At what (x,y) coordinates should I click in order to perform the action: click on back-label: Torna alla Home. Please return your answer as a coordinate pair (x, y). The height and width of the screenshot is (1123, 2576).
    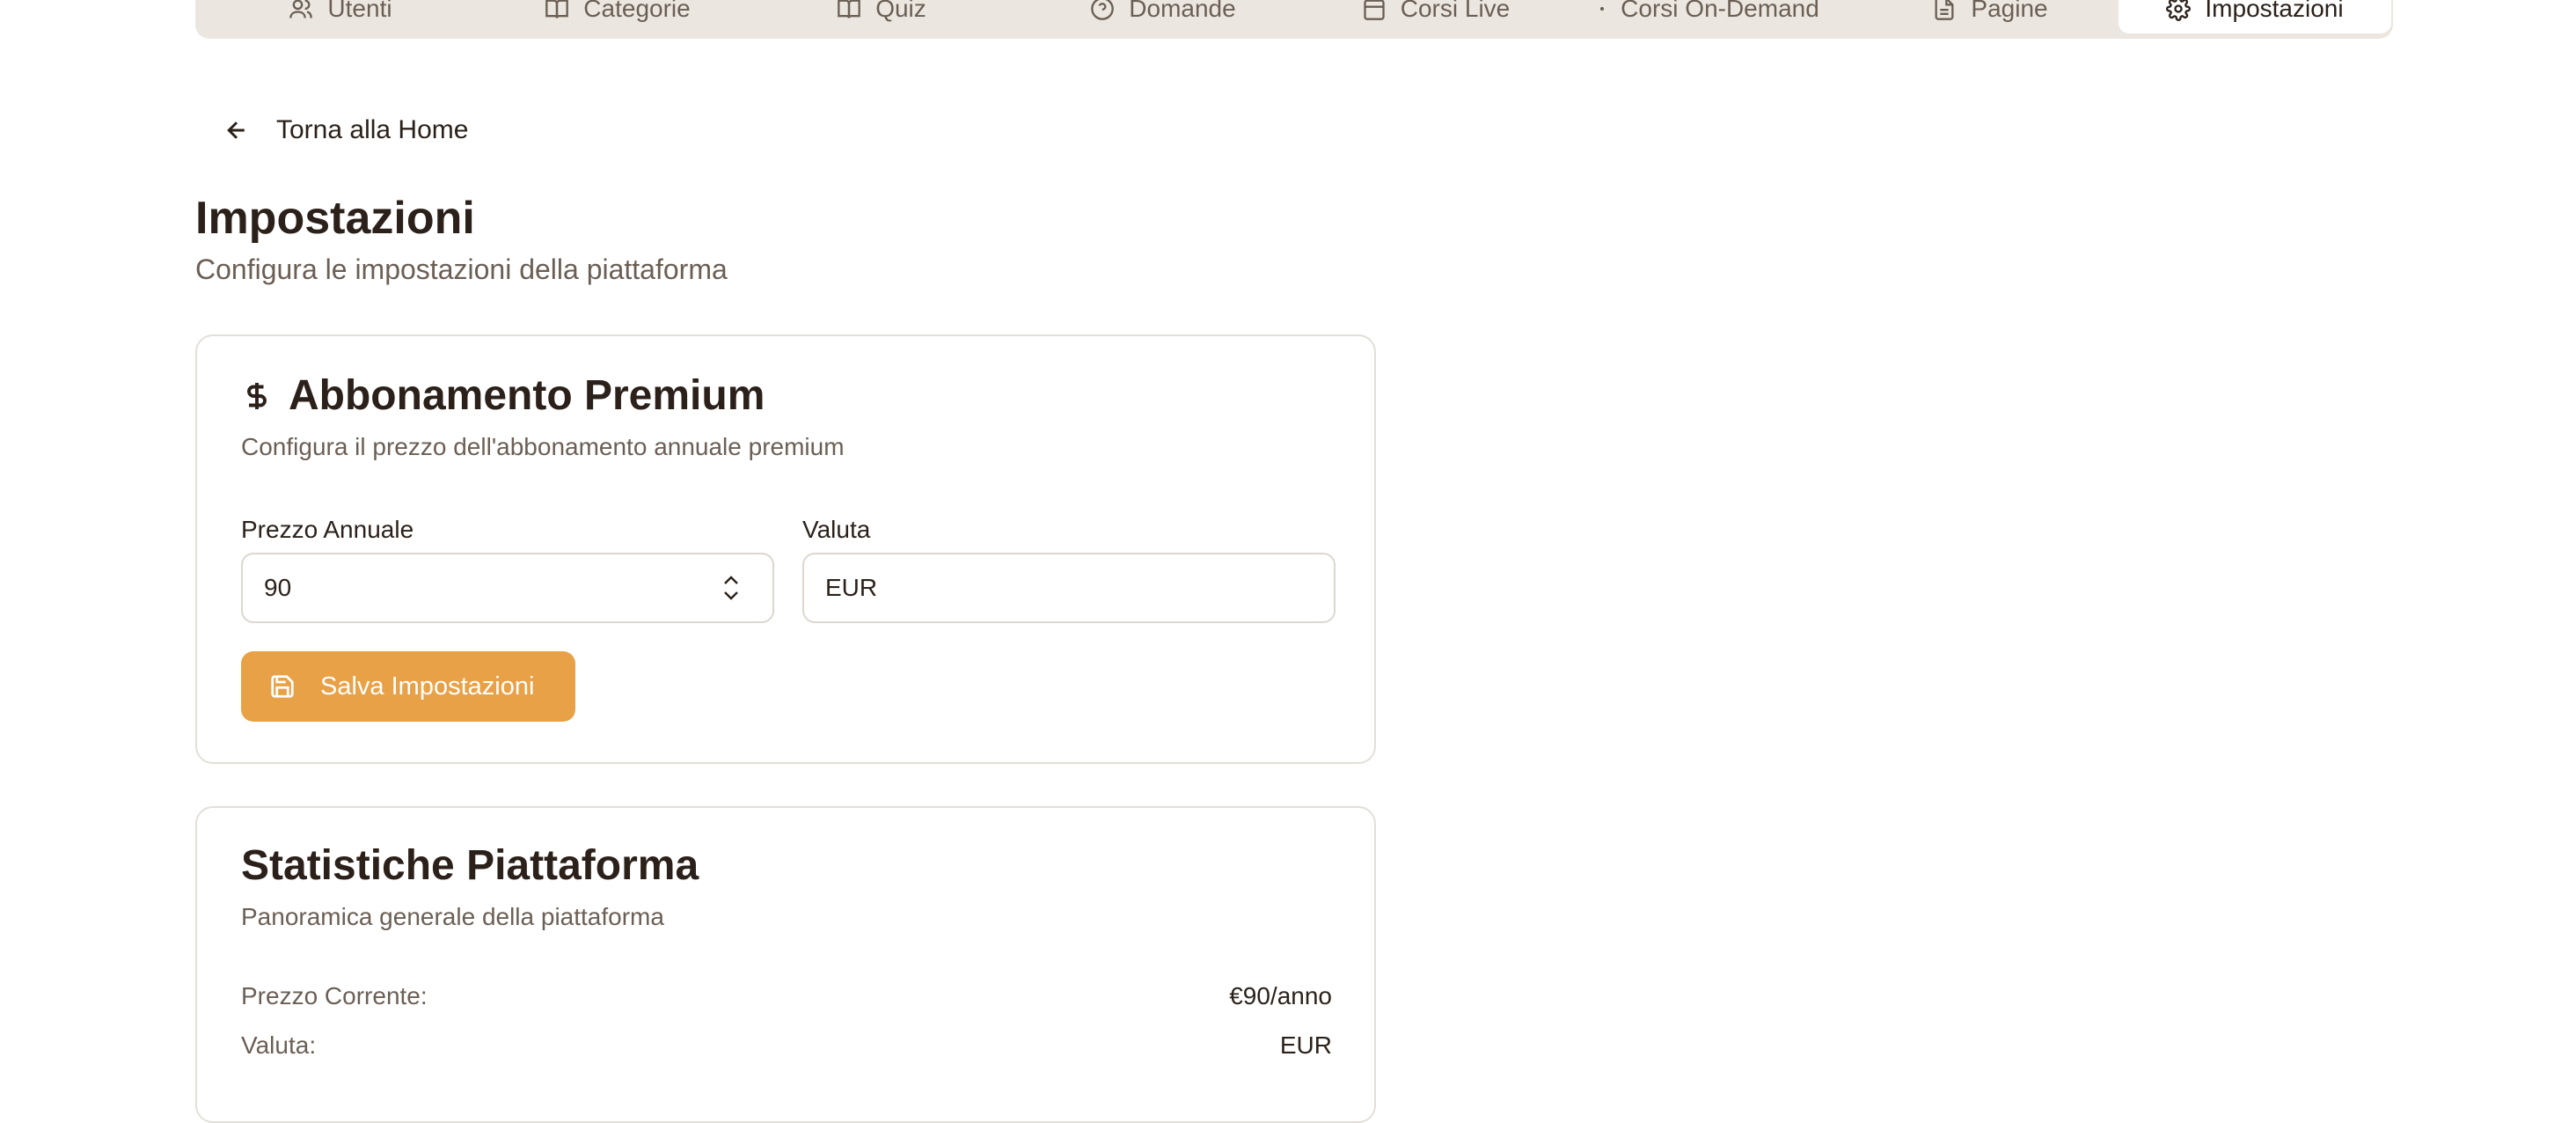
    Looking at the image, I should click on (372, 129).